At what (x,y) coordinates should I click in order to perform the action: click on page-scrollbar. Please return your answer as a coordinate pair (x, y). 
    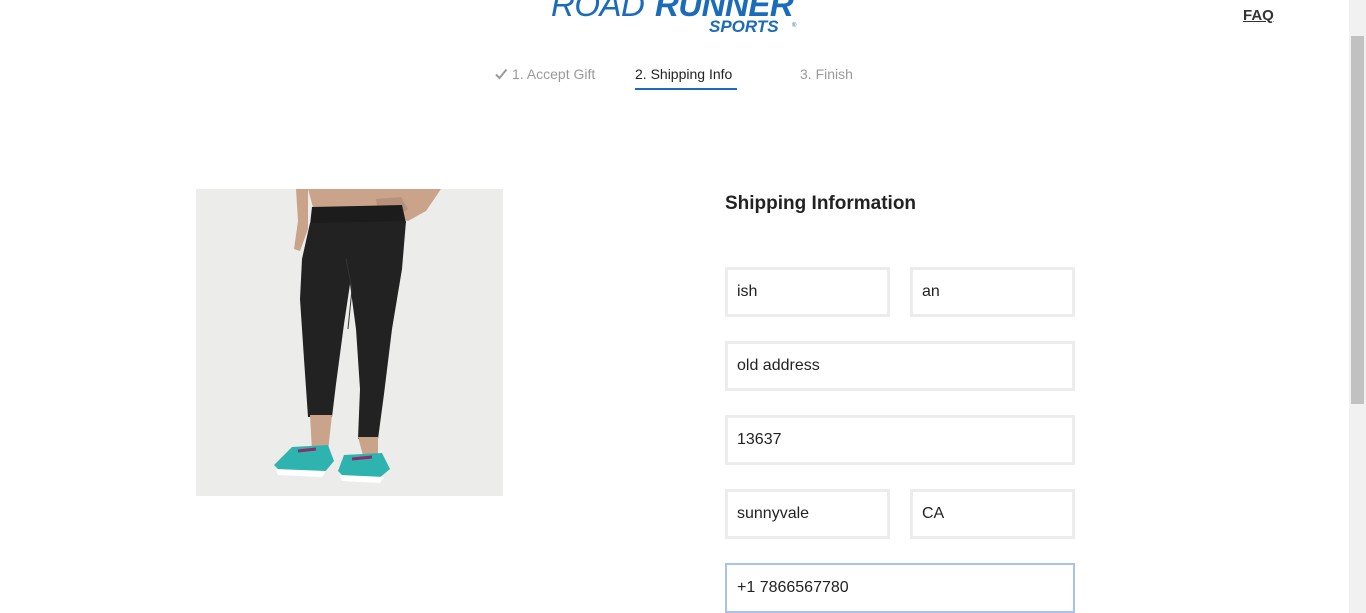
    Looking at the image, I should click on (1357, 306).